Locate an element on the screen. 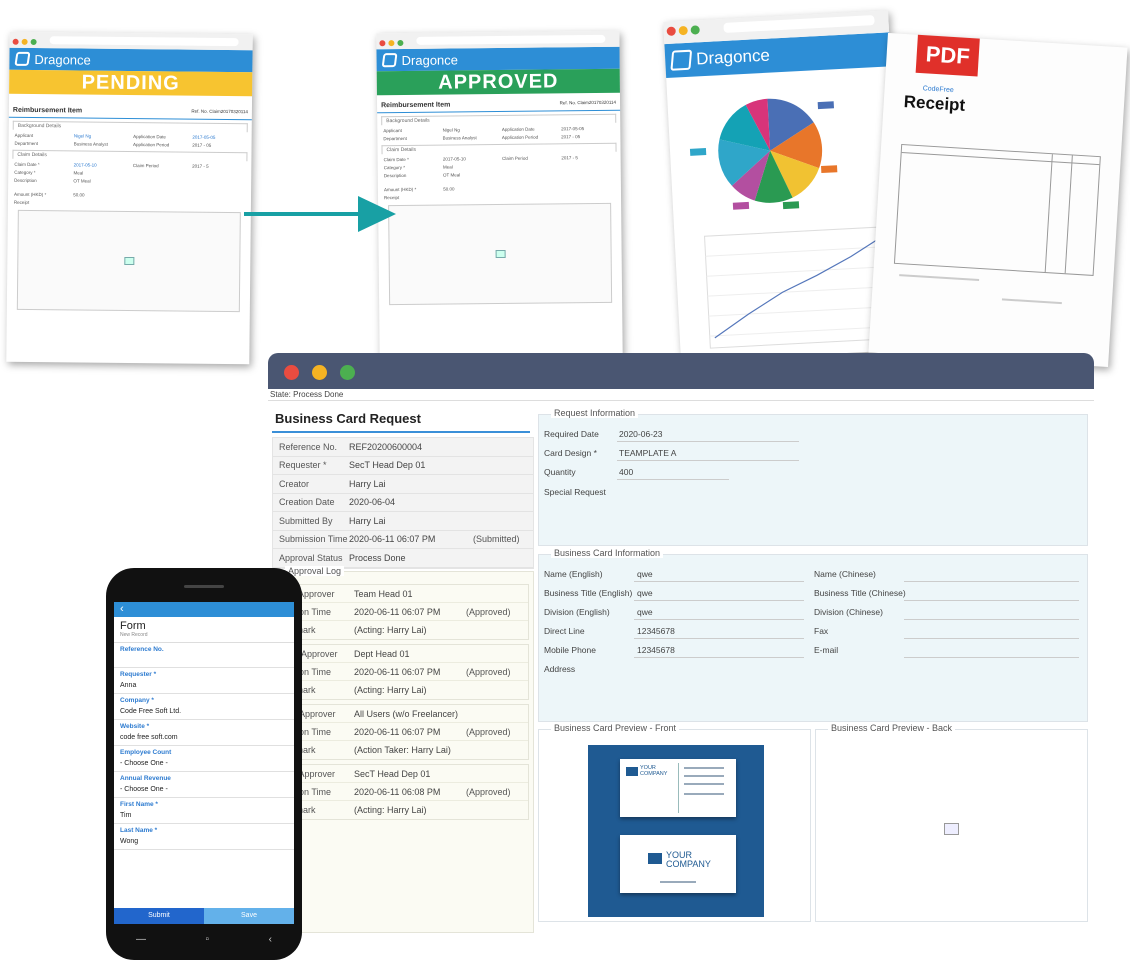 The width and height of the screenshot is (1130, 960). save-button: Save is located at coordinates (249, 916).